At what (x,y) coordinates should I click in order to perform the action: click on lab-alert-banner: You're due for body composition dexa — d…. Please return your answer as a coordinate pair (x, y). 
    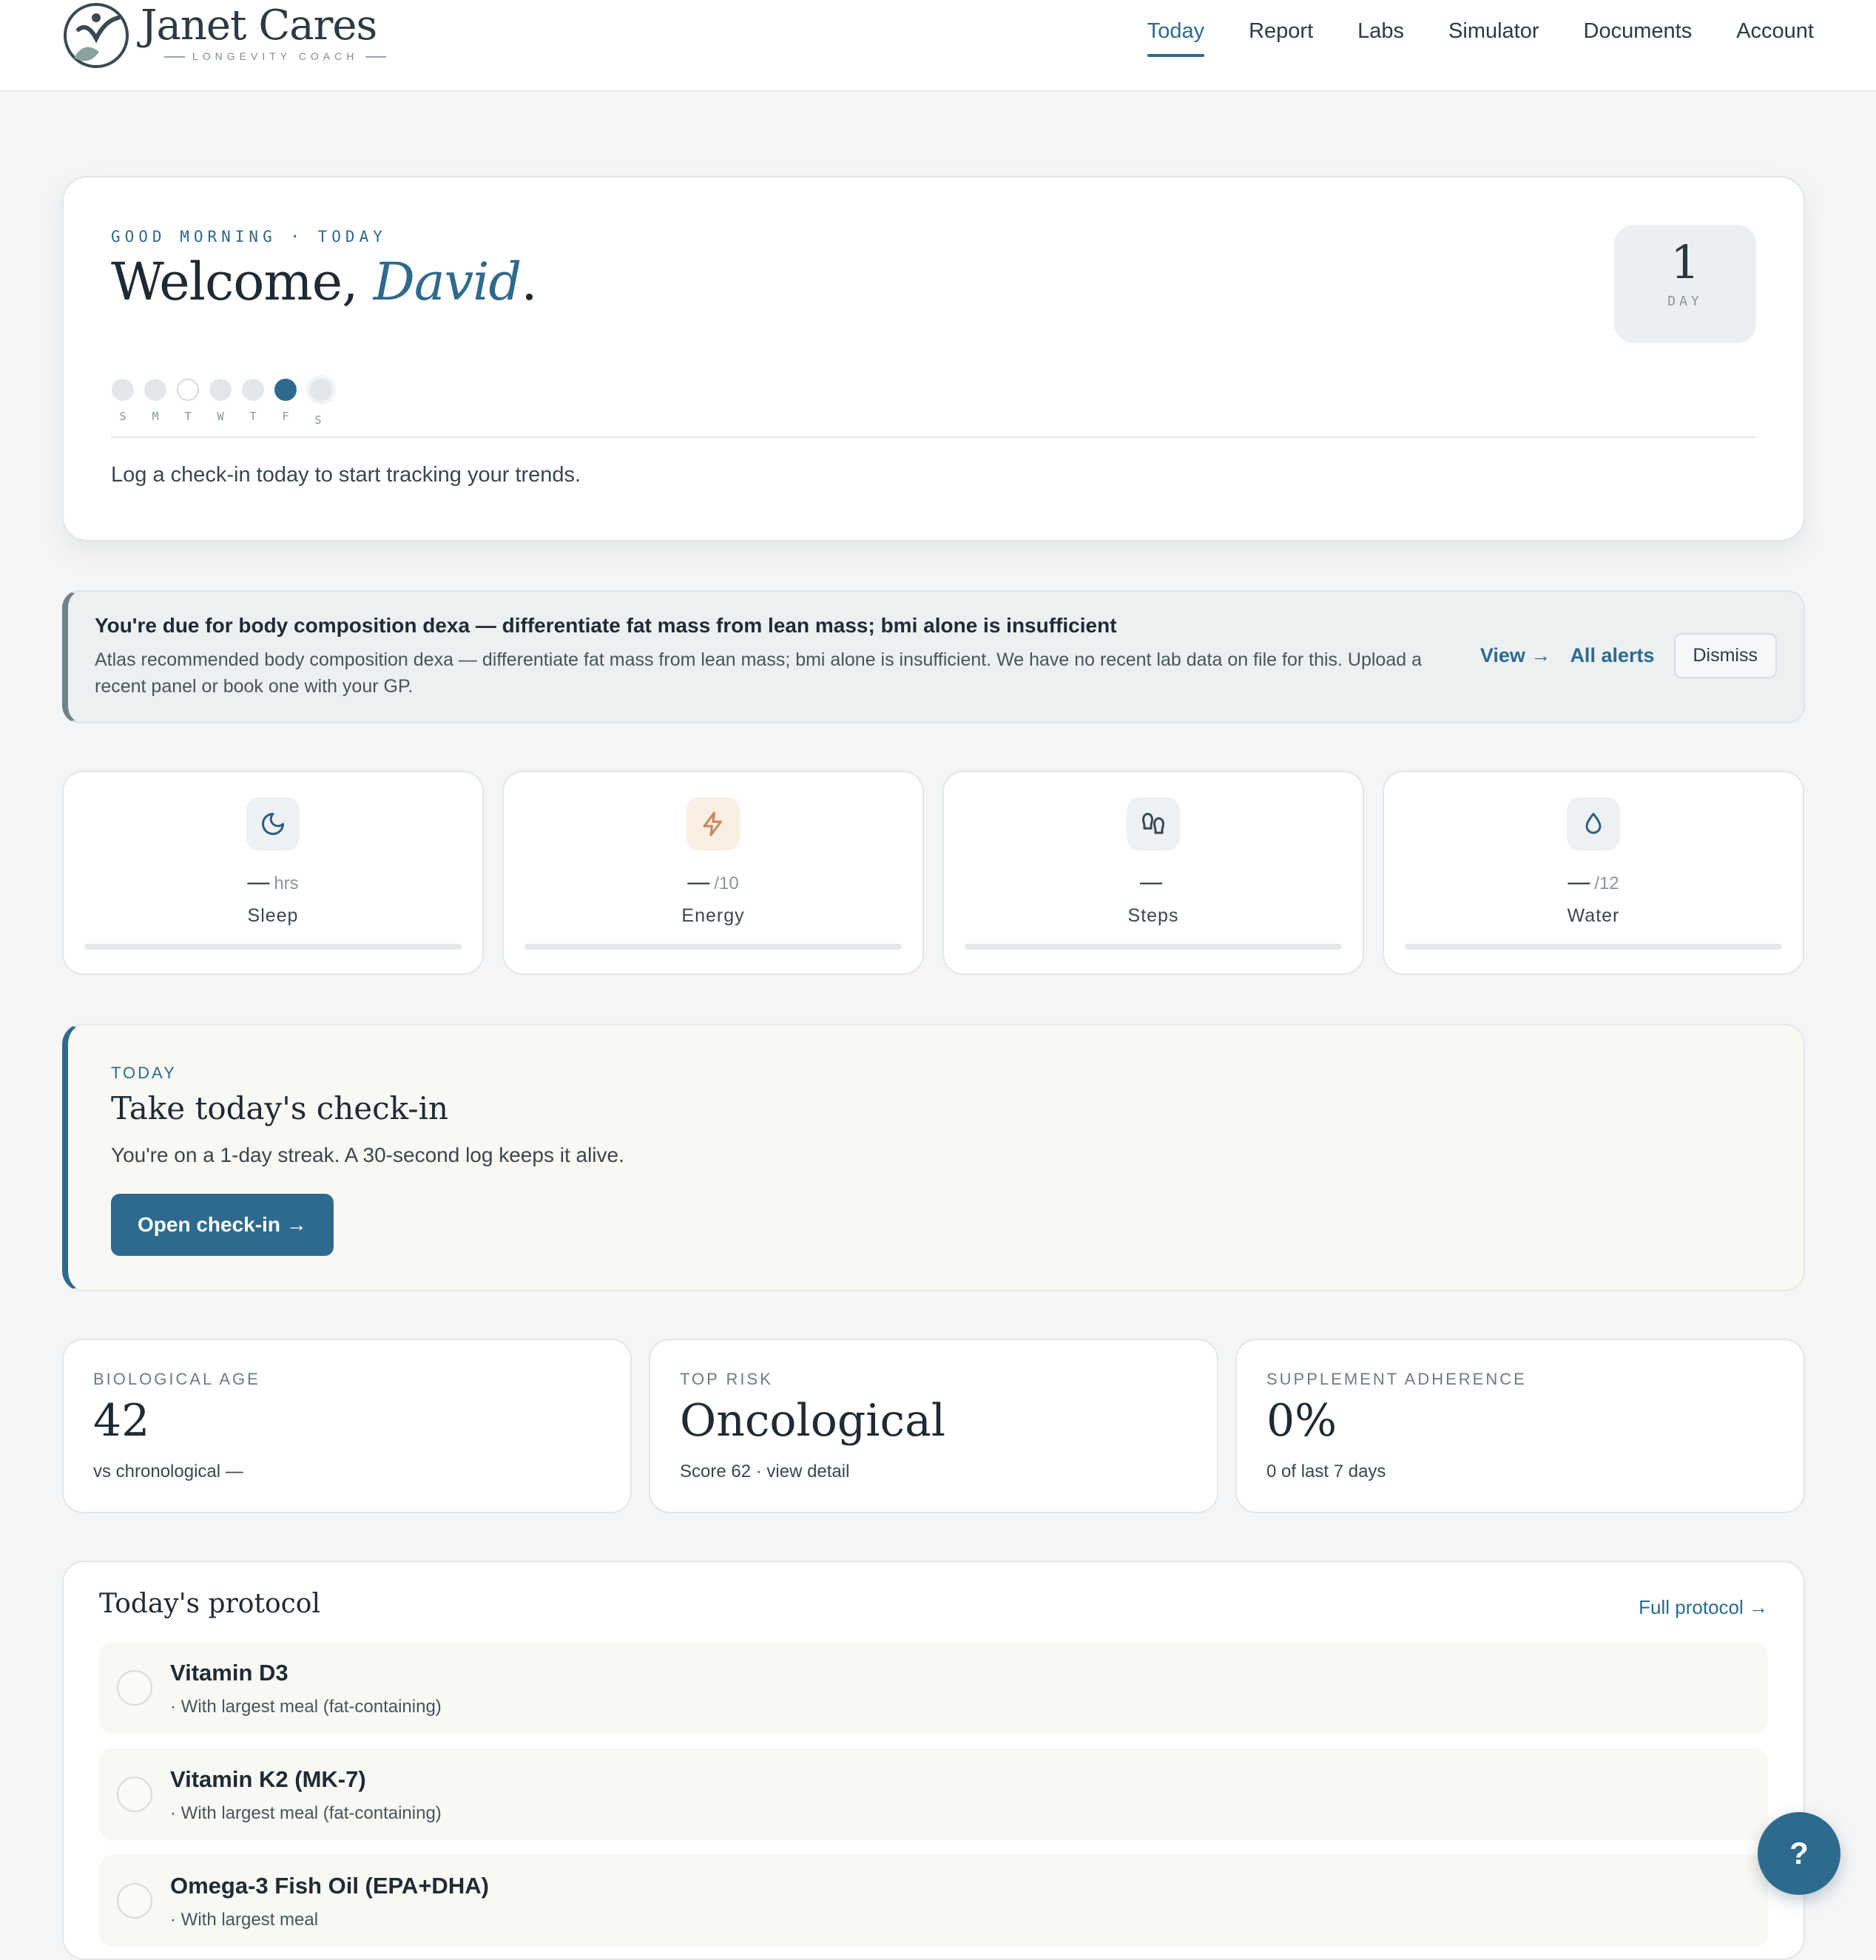
    Looking at the image, I should click on (934, 656).